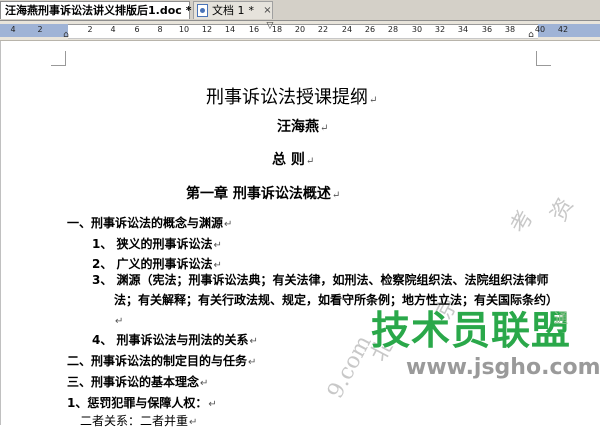 This screenshot has width=600, height=431. I want to click on ruler-number: 10, so click(184, 29).